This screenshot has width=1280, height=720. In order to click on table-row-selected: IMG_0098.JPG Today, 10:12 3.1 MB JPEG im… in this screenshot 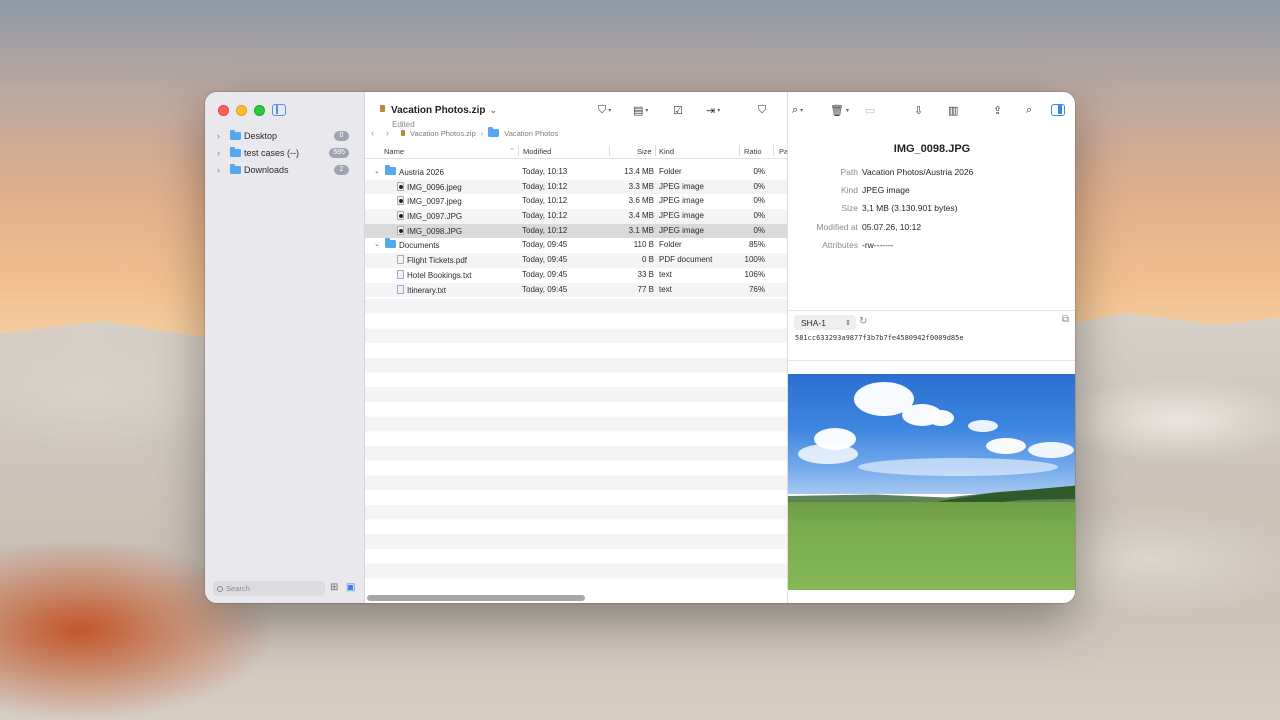, I will do `click(576, 231)`.